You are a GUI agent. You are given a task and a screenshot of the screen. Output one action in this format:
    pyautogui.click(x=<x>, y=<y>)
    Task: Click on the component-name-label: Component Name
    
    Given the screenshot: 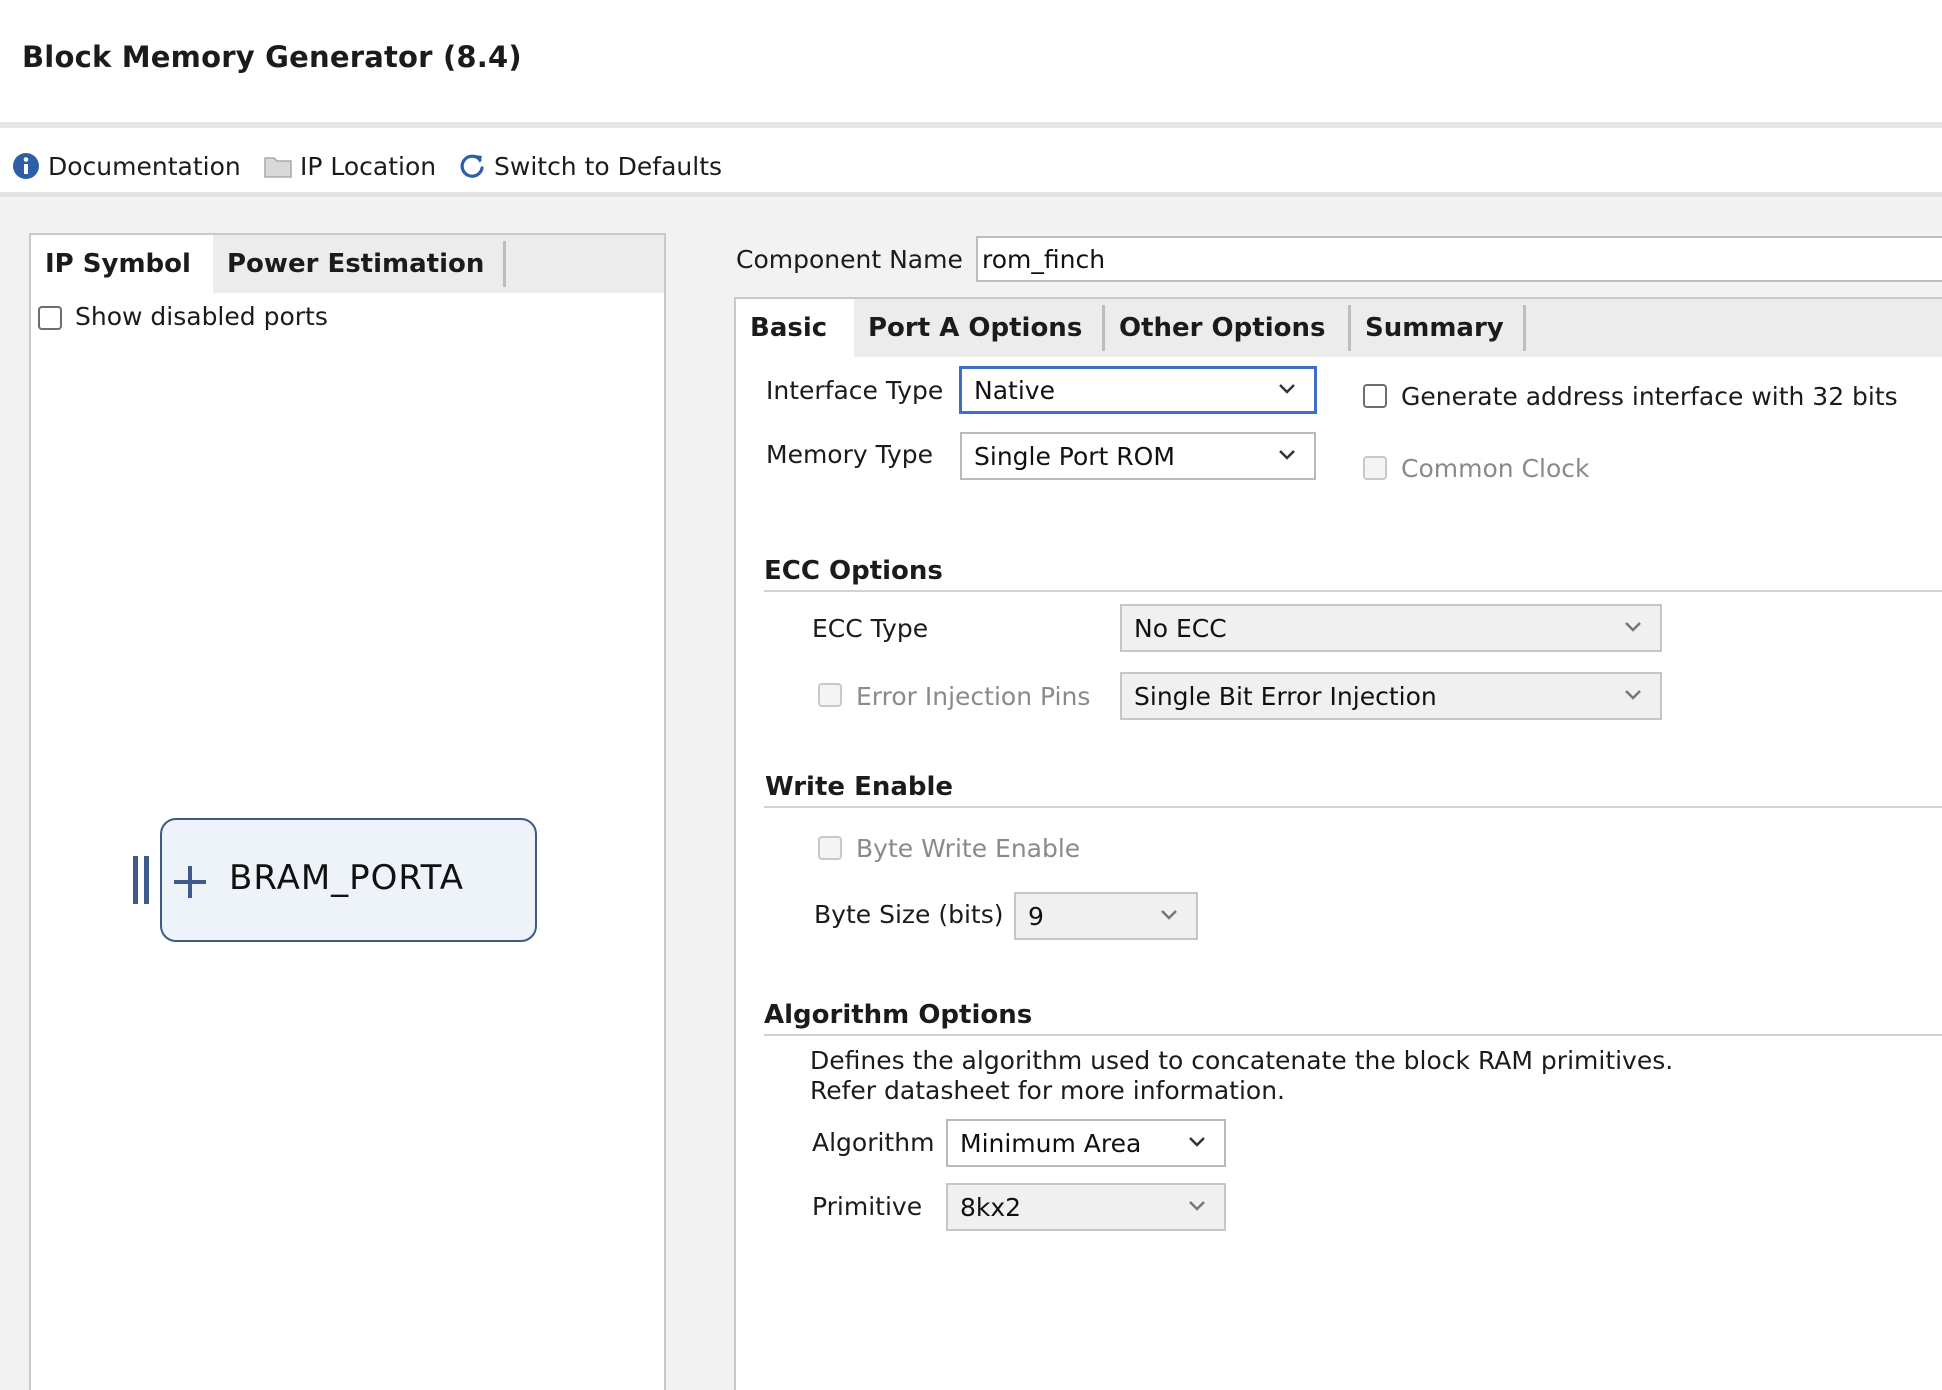 What is the action you would take?
    pyautogui.click(x=849, y=259)
    